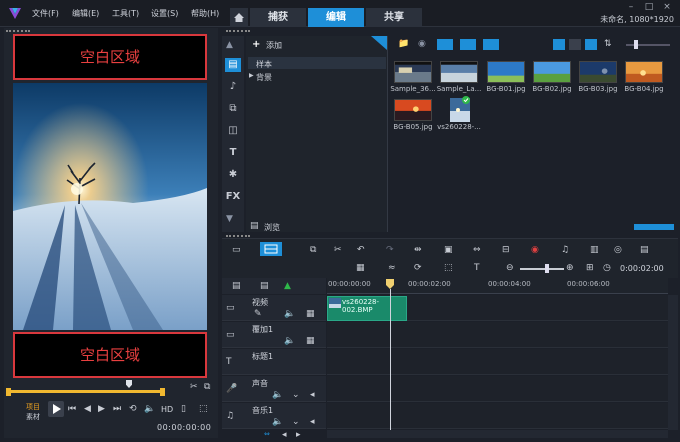 Image resolution: width=680 pixels, height=442 pixels. What do you see at coordinates (667, 7) in the screenshot?
I see `close-icon: ×` at bounding box center [667, 7].